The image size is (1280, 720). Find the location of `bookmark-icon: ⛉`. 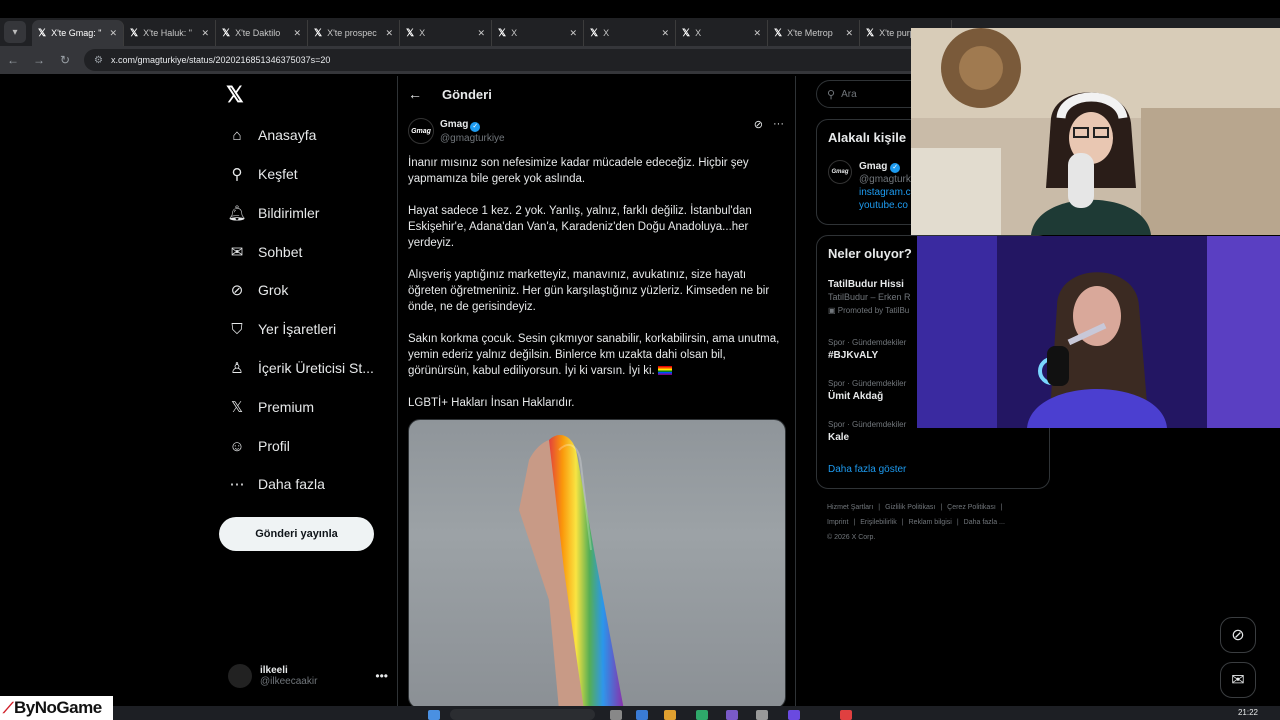

bookmark-icon: ⛉ is located at coordinates (237, 329).